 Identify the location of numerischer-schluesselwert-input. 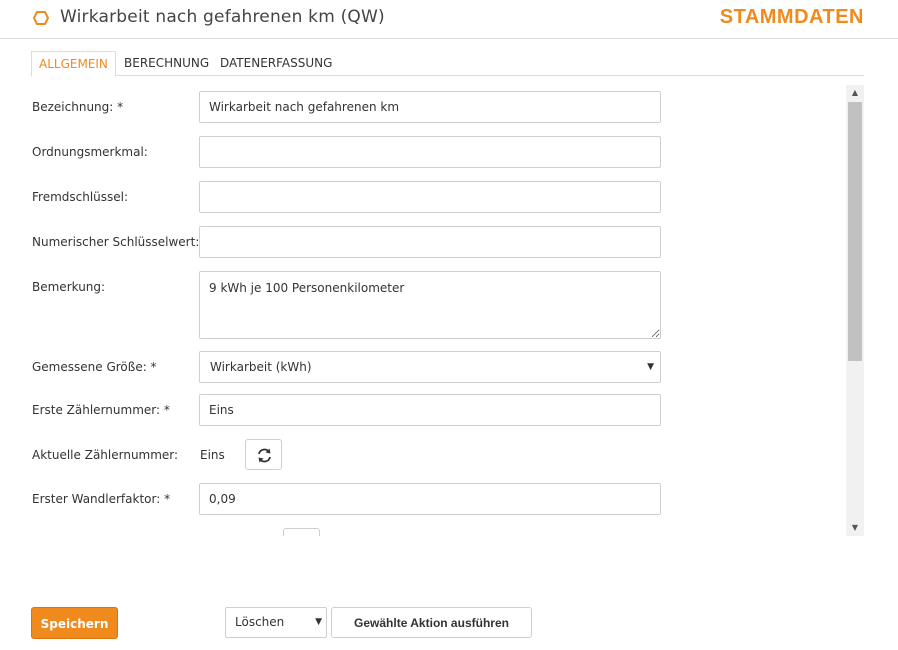
(430, 242).